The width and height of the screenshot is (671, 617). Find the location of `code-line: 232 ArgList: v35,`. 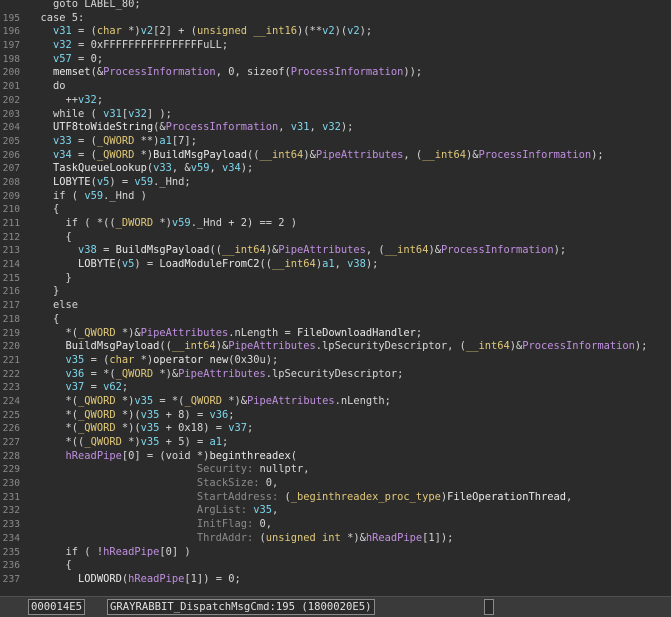

code-line: 232 ArgList: v35, is located at coordinates (335, 511).